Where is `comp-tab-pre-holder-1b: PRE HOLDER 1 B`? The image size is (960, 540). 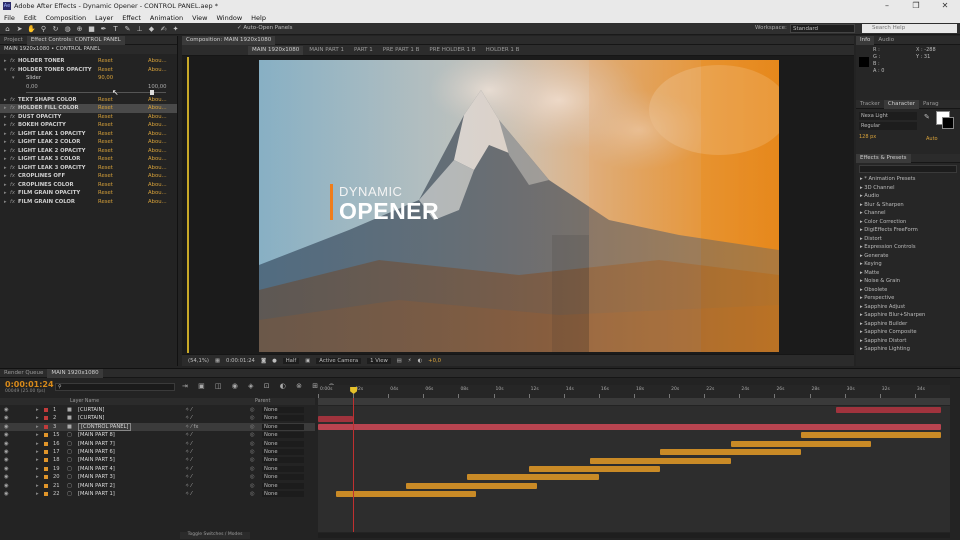
comp-tab-pre-holder-1b: PRE HOLDER 1 B is located at coordinates (452, 50).